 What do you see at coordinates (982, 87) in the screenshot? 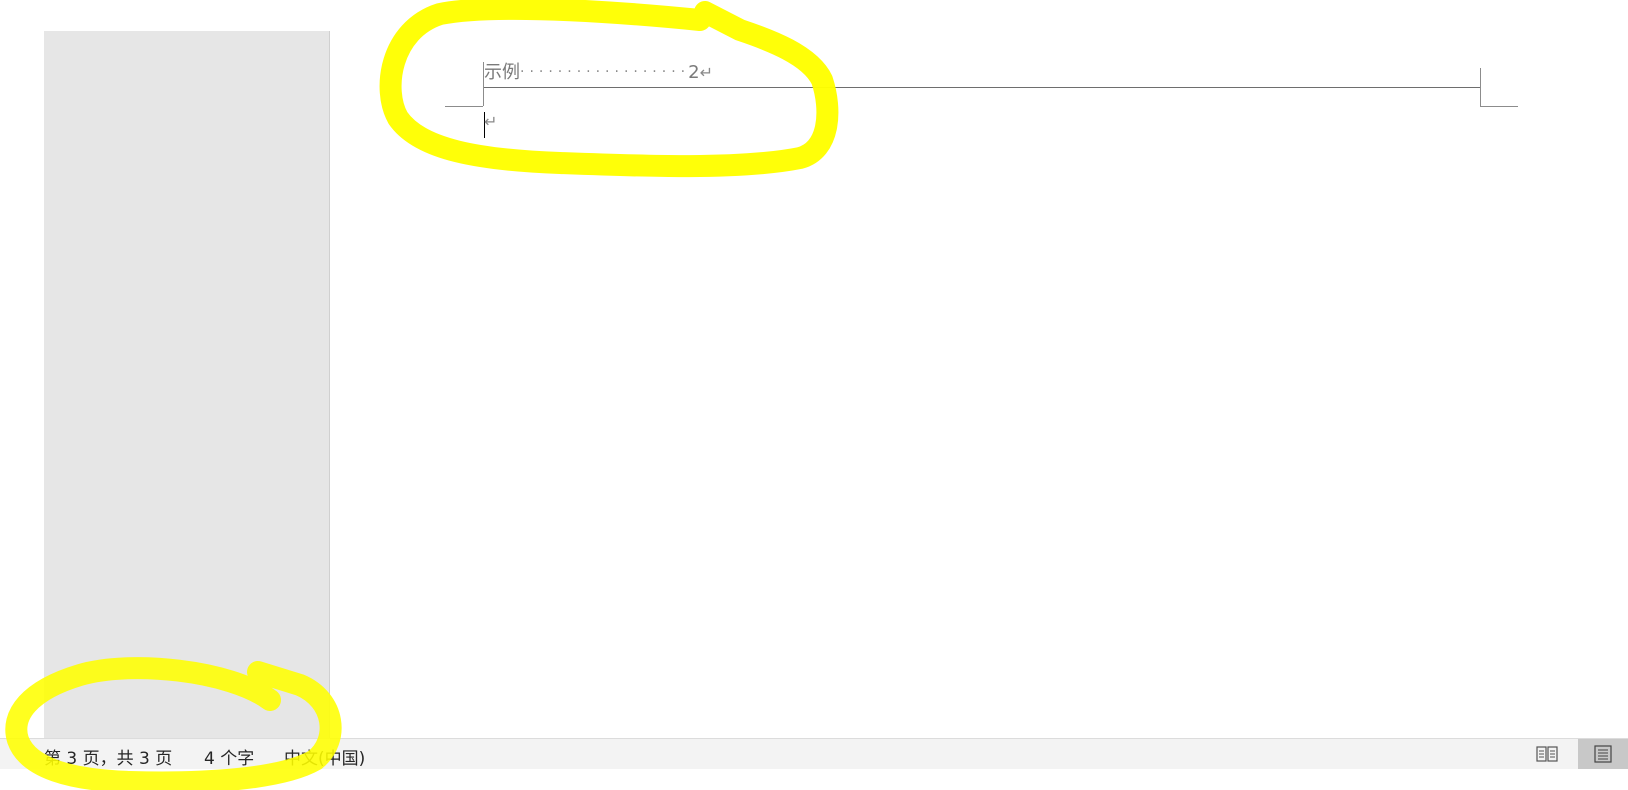
I see `header-rule` at bounding box center [982, 87].